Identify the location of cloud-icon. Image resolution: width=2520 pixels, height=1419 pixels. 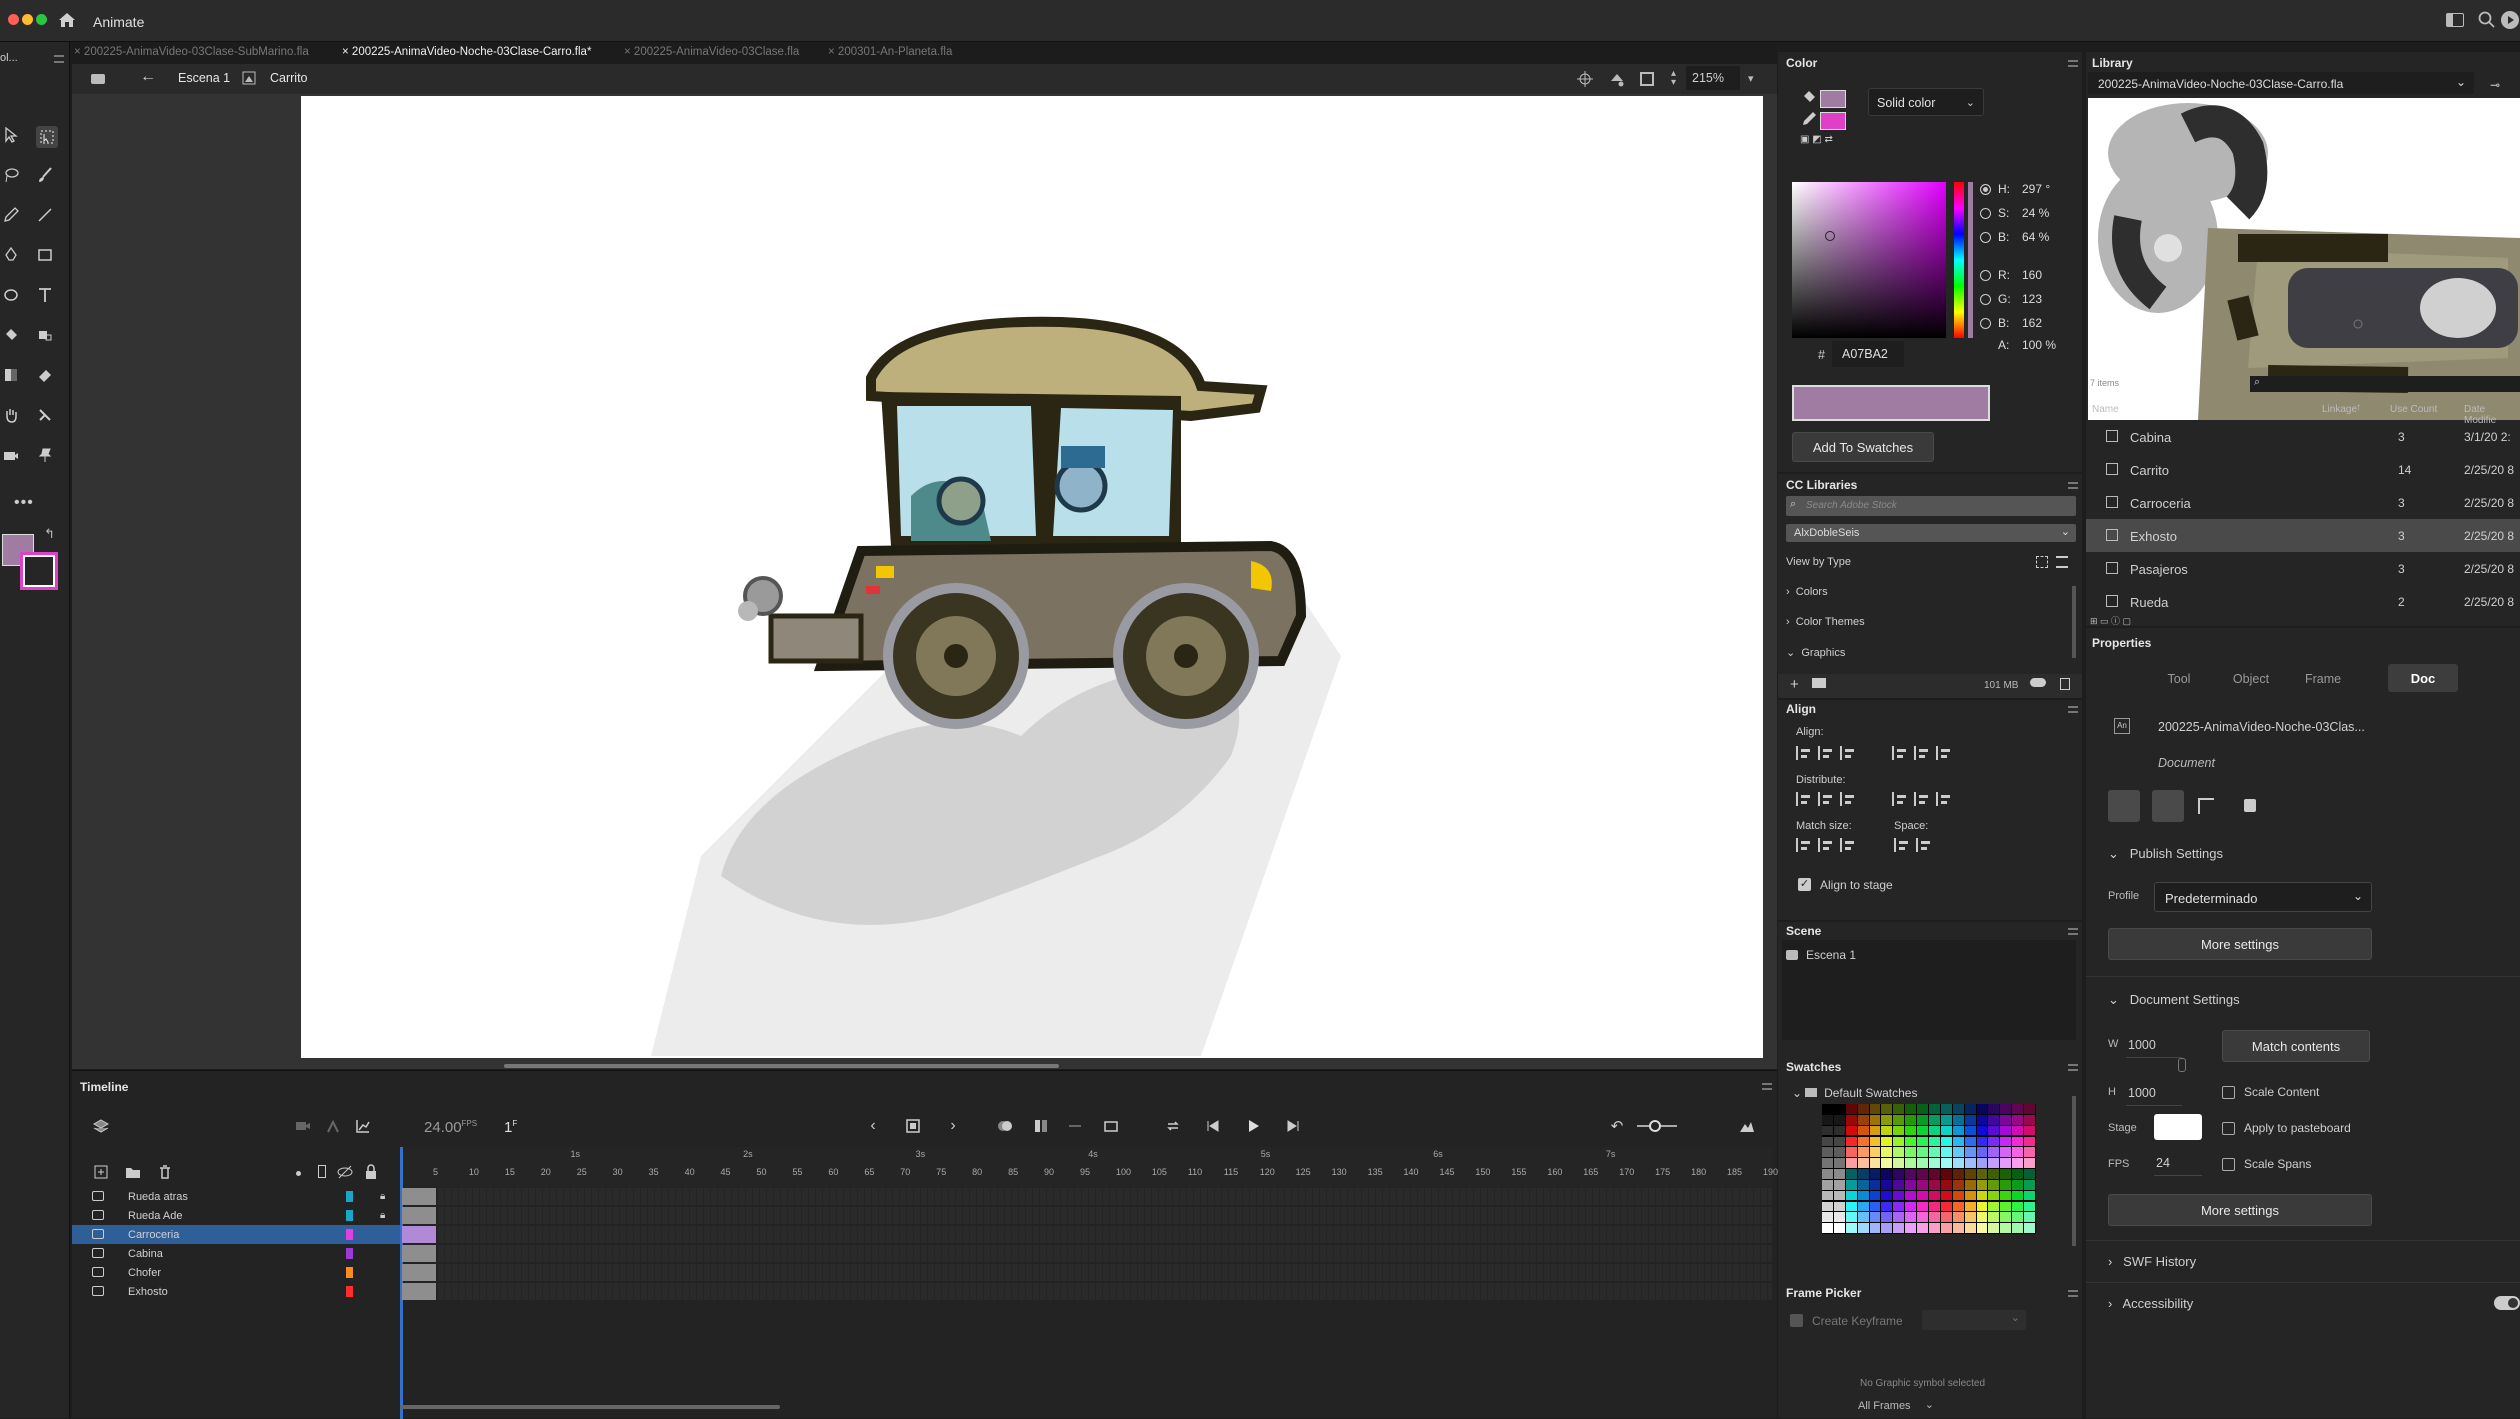
(2038, 682).